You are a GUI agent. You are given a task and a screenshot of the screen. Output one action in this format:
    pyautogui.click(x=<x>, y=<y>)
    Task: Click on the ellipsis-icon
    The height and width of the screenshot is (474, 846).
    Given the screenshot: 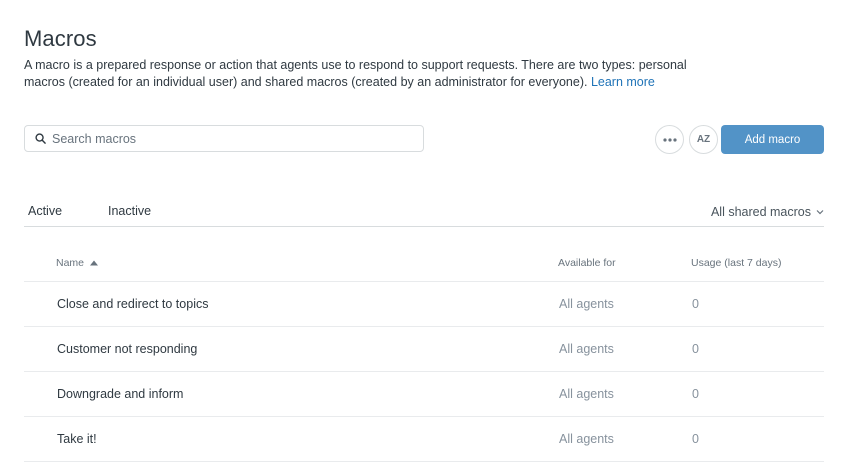 What is the action you would take?
    pyautogui.click(x=669, y=139)
    